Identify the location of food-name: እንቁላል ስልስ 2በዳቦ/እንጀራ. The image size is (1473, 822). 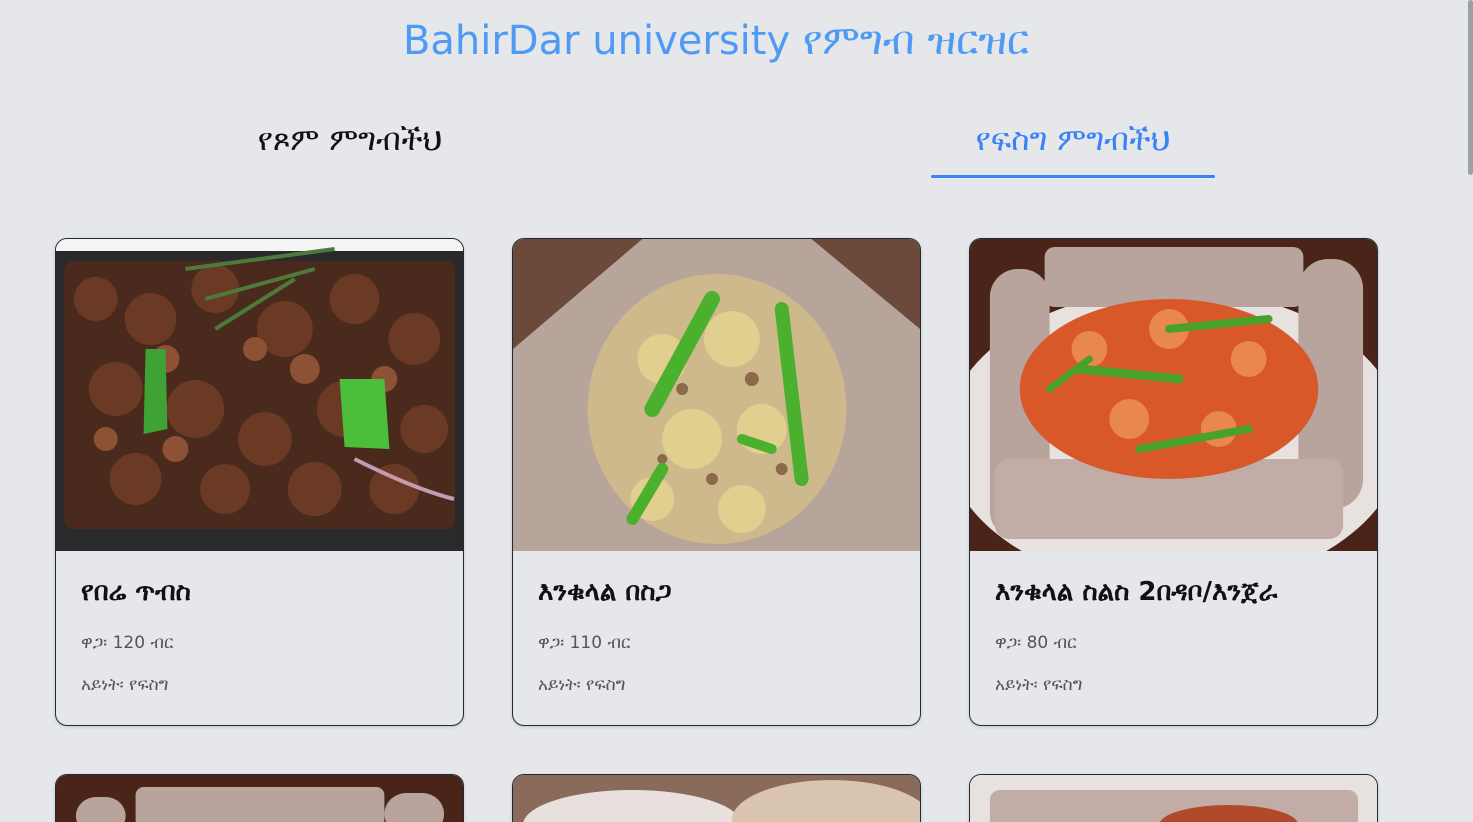
(1136, 592).